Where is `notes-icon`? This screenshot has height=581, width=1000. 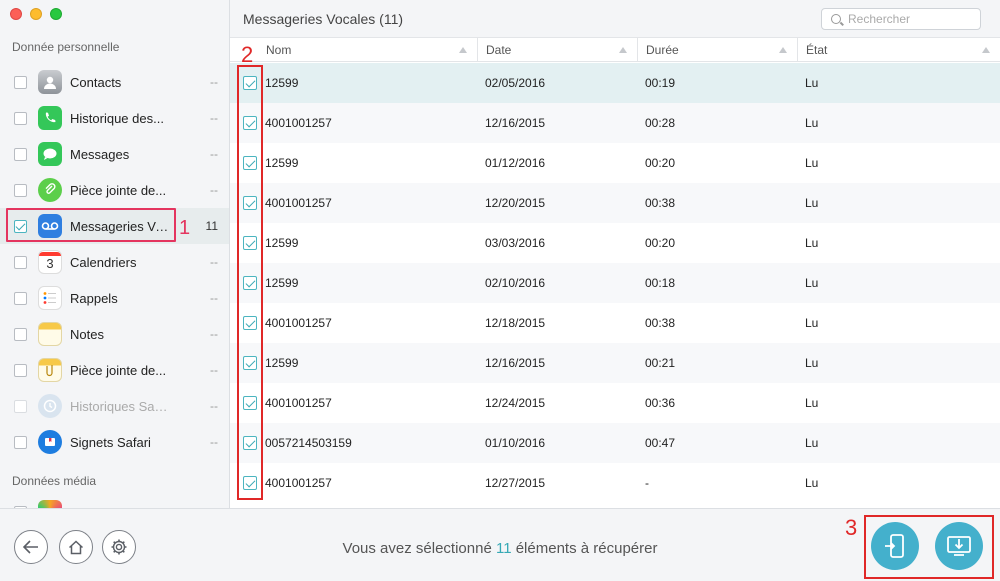 notes-icon is located at coordinates (50, 334).